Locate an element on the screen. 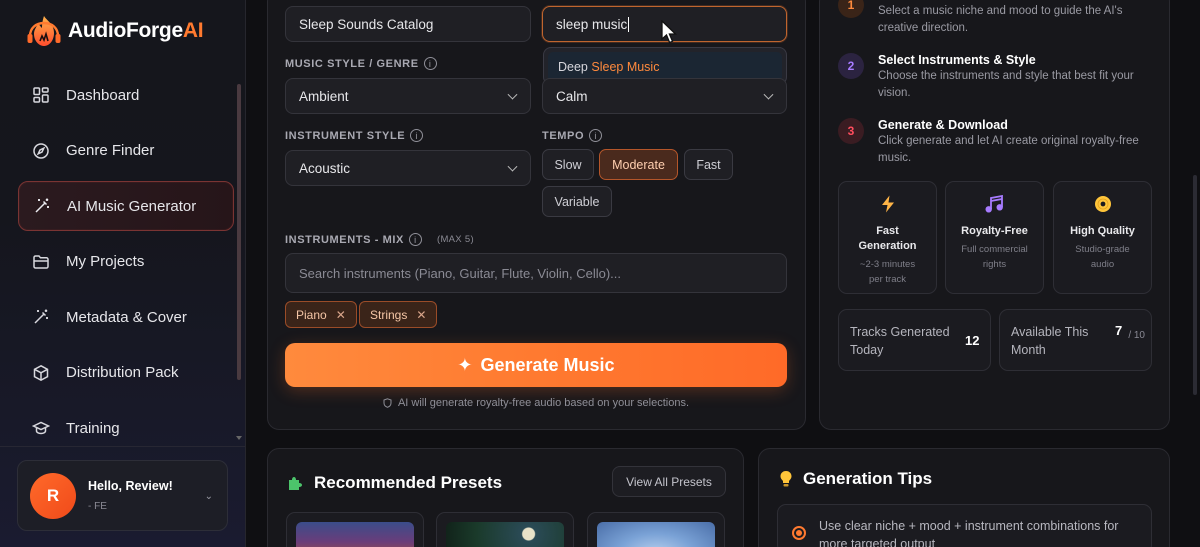 Image resolution: width=1200 pixels, height=547 pixels. disc-icon is located at coordinates (1102, 206).